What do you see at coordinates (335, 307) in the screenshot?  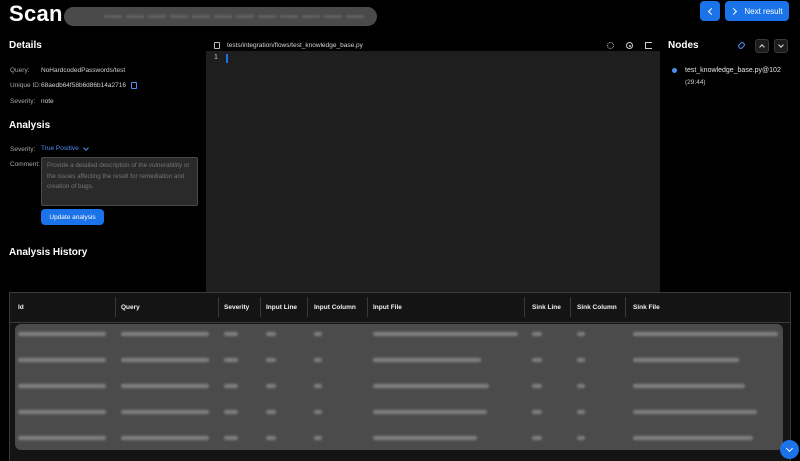 I see `column-header-input-column: Input Column` at bounding box center [335, 307].